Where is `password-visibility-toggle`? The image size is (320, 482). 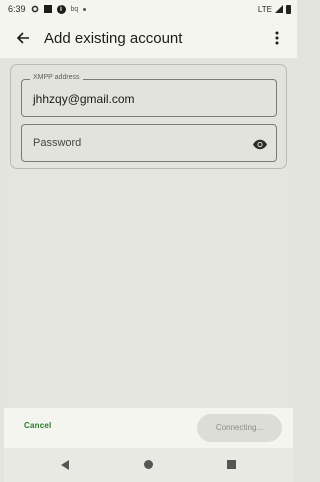
password-visibility-toggle is located at coordinates (260, 144).